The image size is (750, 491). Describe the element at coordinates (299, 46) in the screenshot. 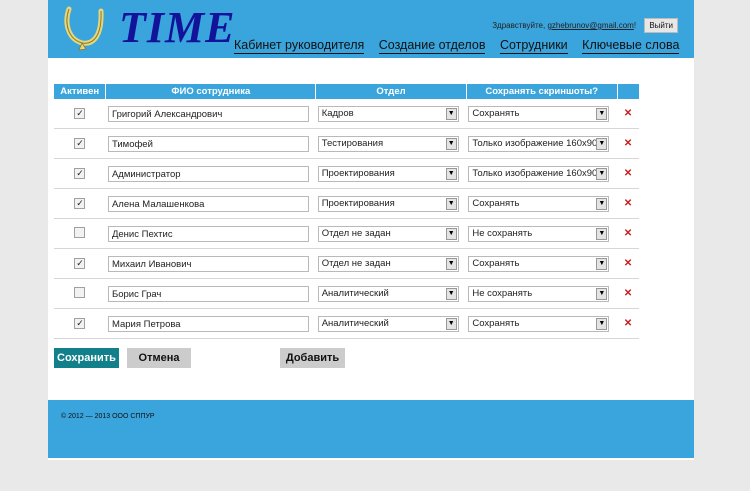

I see `nav-item-manager-cabinet: Кабинет руководителя` at that location.